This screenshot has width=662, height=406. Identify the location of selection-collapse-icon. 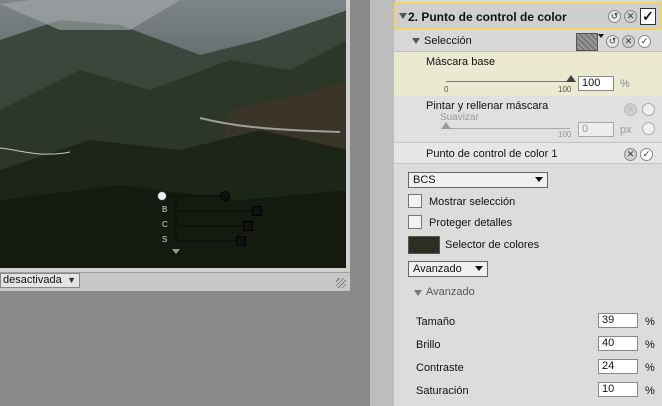
(416, 41).